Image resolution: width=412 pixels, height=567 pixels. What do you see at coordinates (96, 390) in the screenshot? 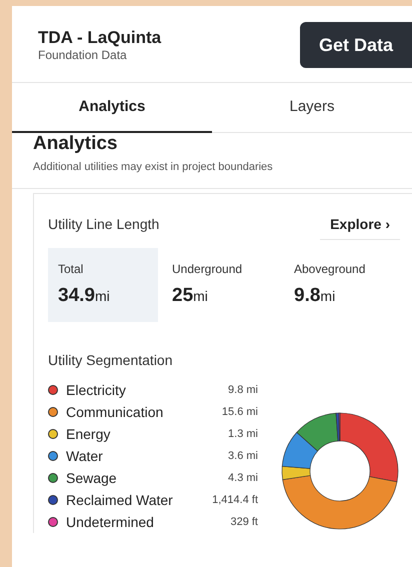
I see `utility-name: Electricity` at bounding box center [96, 390].